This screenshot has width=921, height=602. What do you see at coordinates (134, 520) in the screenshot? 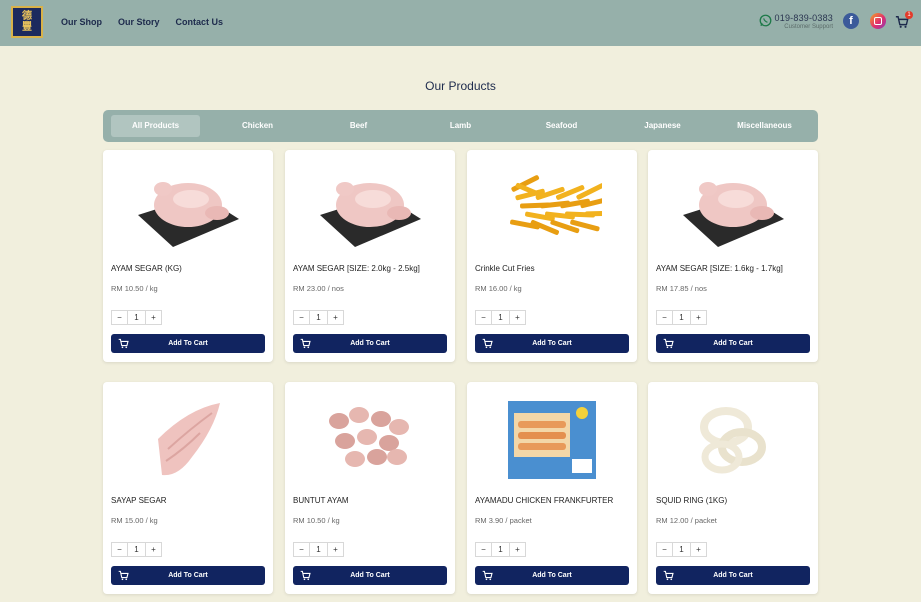
I see `product-price: RM 15.00 / kg` at bounding box center [134, 520].